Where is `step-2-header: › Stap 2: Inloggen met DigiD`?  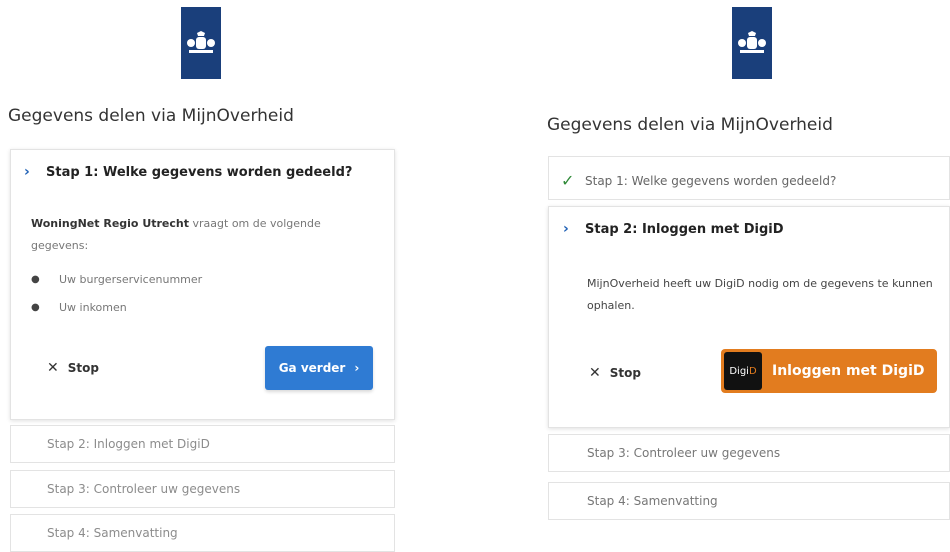
step-2-header: › Stap 2: Inloggen met DigiD is located at coordinates (673, 229).